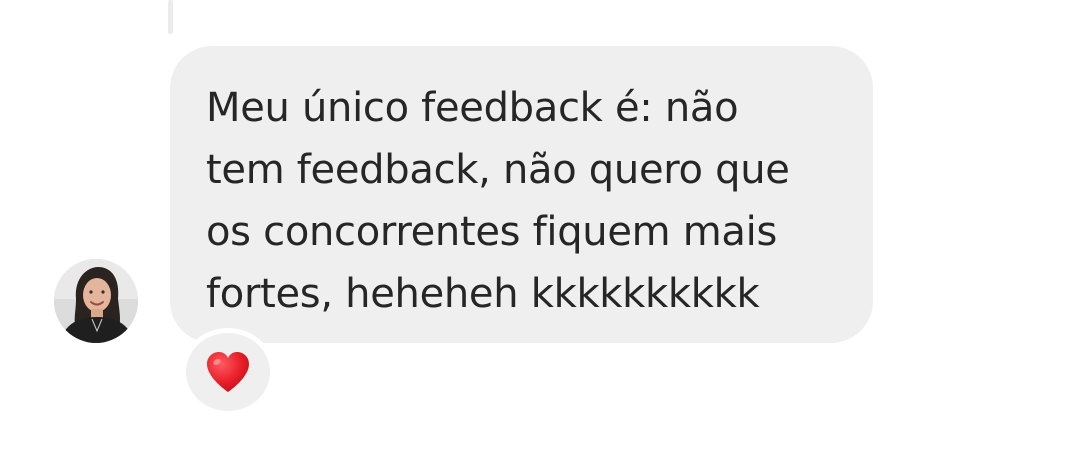 The width and height of the screenshot is (1080, 455). I want to click on thread-connector-line, so click(170, 17).